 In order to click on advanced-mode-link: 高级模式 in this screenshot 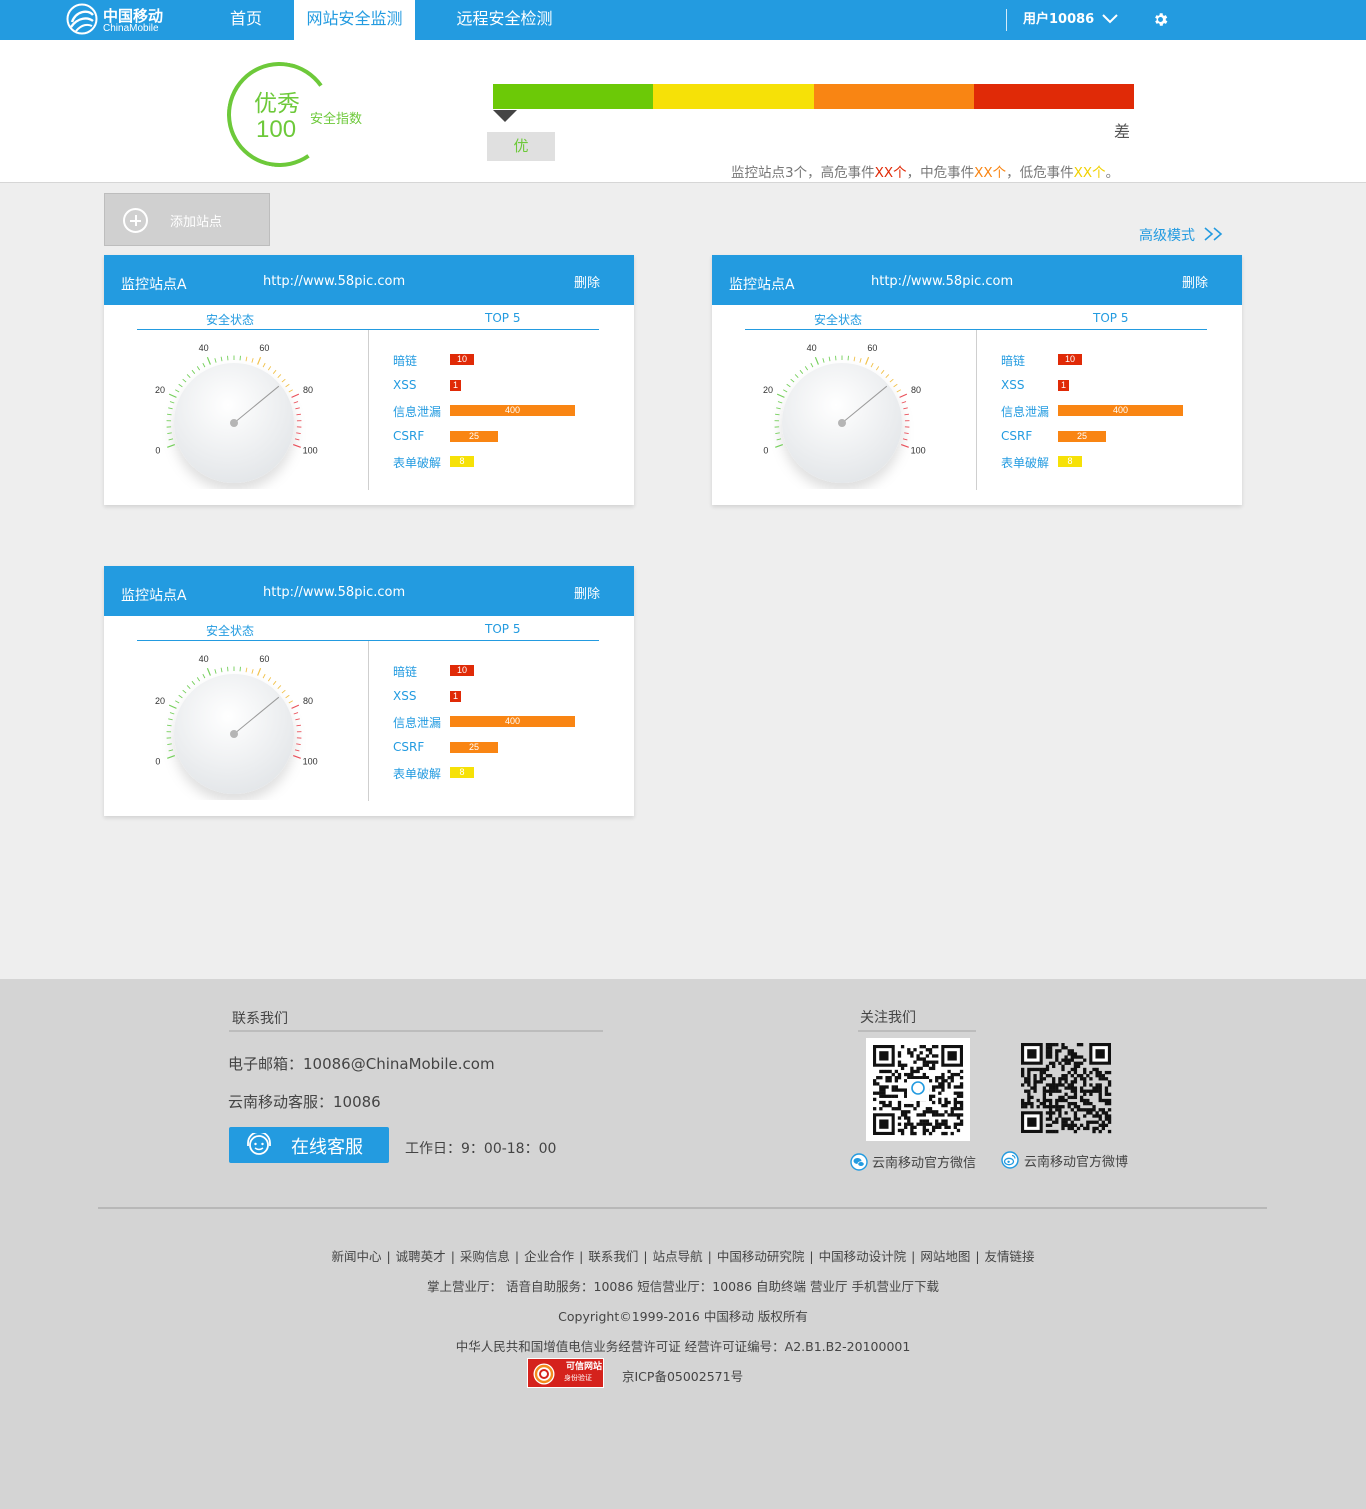, I will do `click(1167, 235)`.